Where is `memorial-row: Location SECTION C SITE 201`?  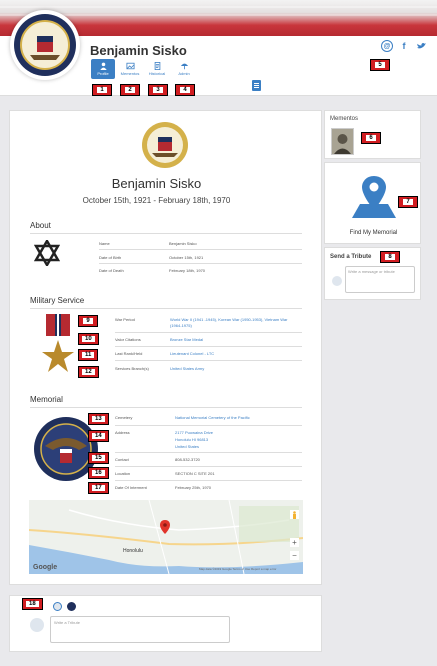
memorial-row: Location SECTION C SITE 201 is located at coordinates (210, 473).